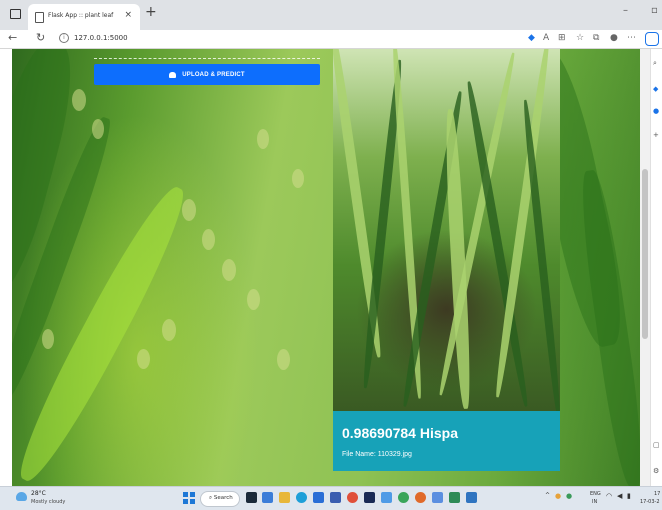  I want to click on clock-date: 17-03-2, so click(650, 502).